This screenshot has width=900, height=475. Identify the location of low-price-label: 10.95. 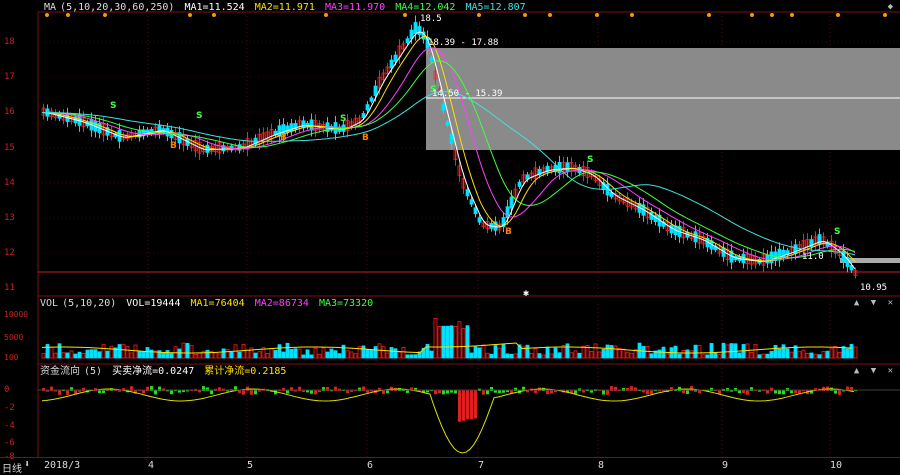
(874, 288).